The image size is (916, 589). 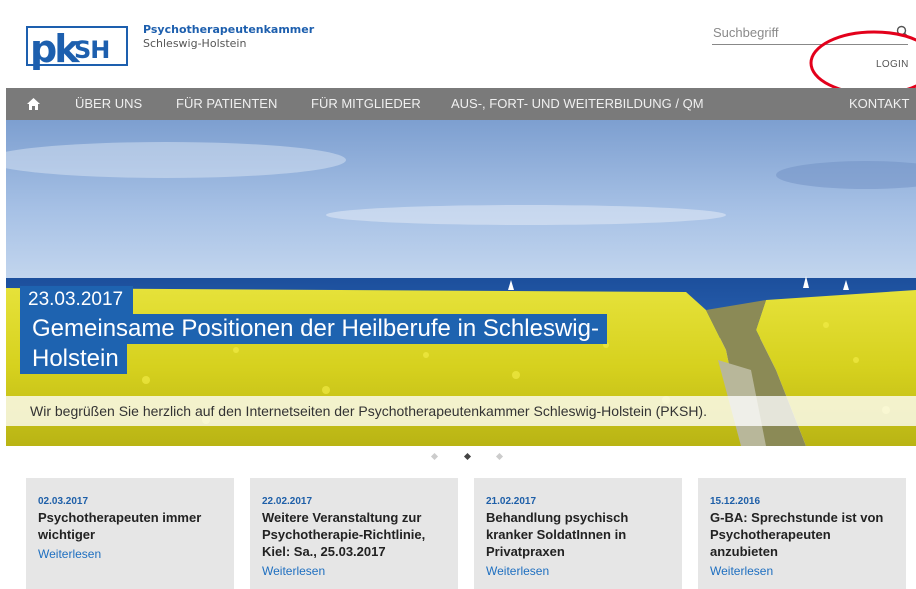 What do you see at coordinates (797, 32) in the screenshot?
I see `search-input` at bounding box center [797, 32].